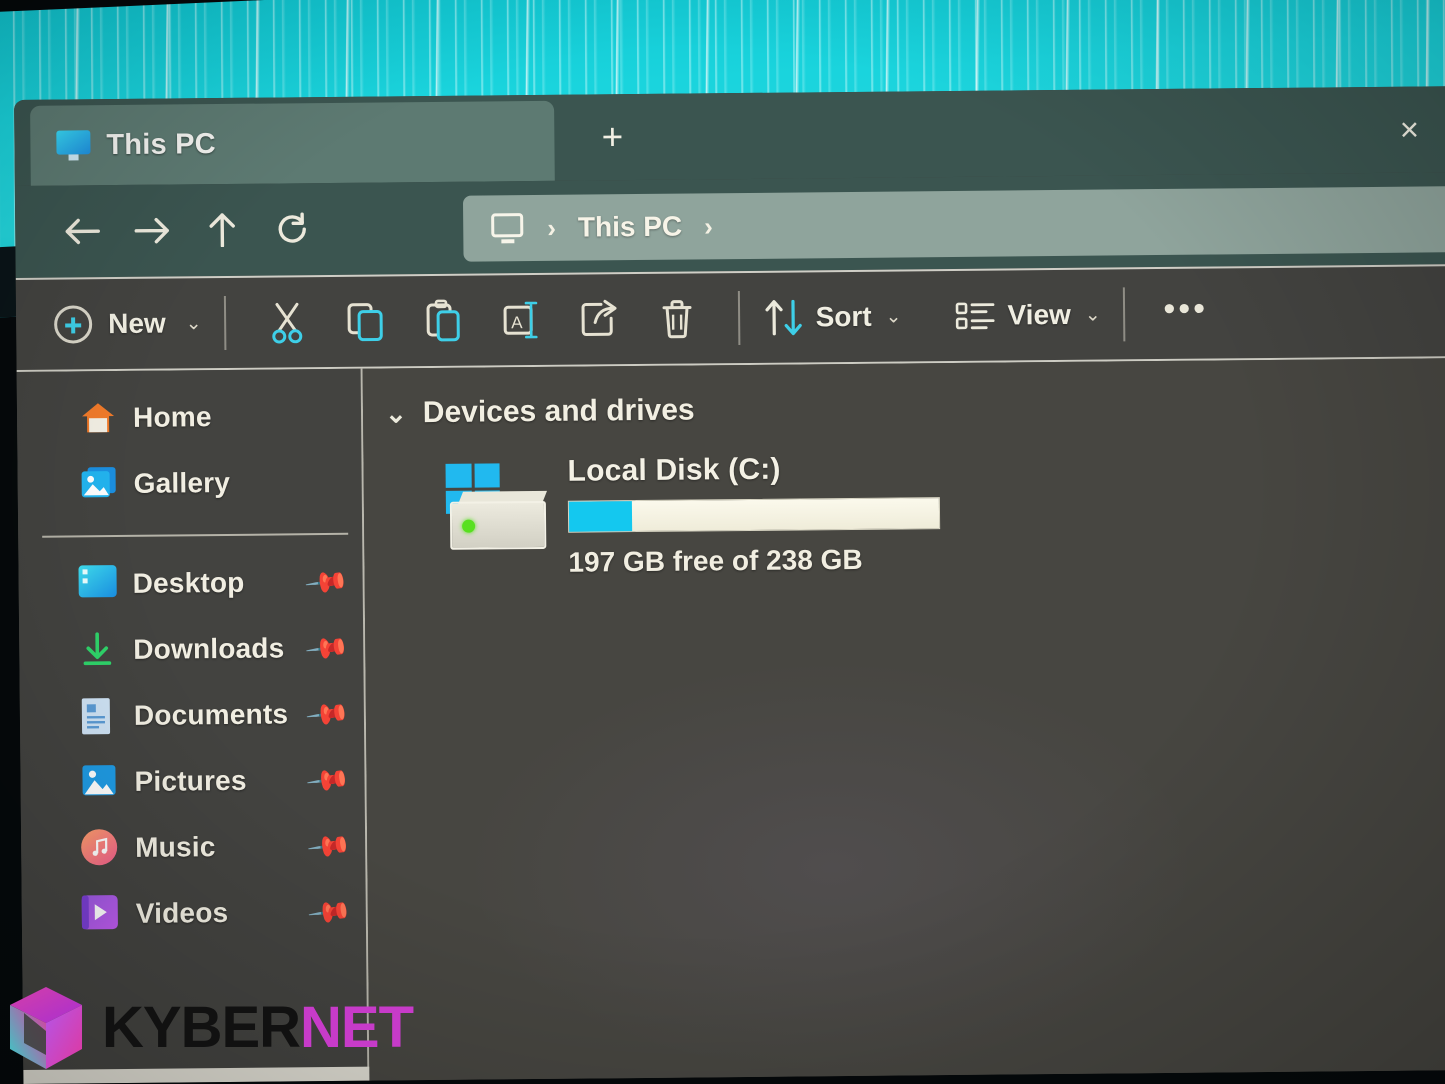 The image size is (1445, 1084). Describe the element at coordinates (558, 411) in the screenshot. I see `group-title: Devices and drives` at that location.